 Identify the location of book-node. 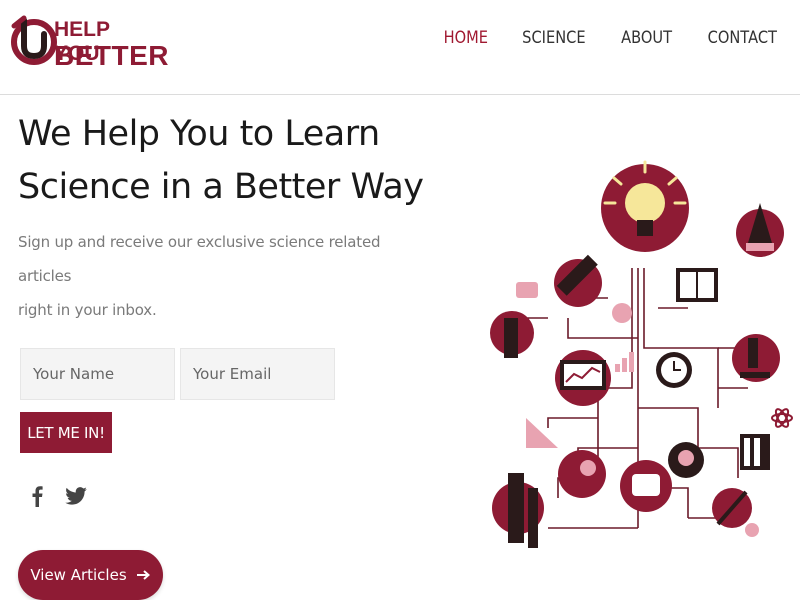
(697, 285).